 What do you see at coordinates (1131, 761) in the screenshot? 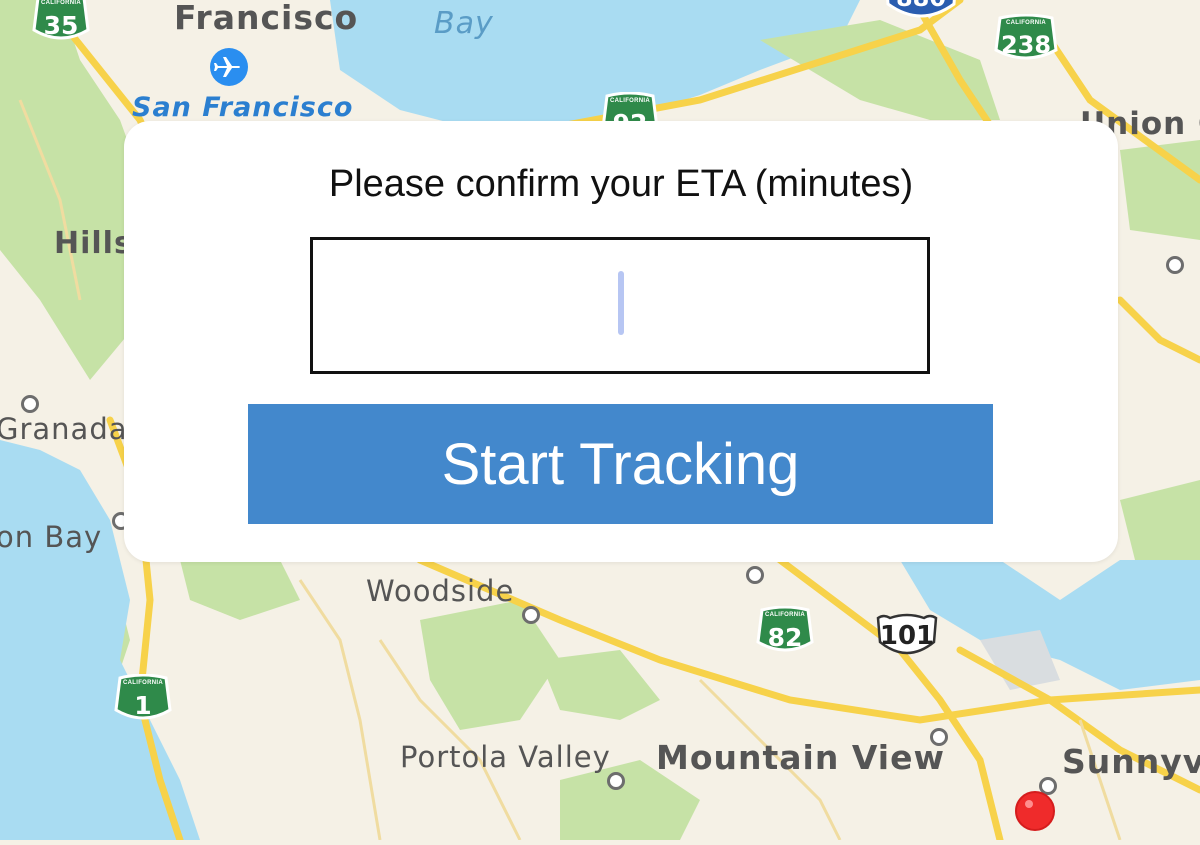
I see `map-label-sunnyvale: Sunnyv` at bounding box center [1131, 761].